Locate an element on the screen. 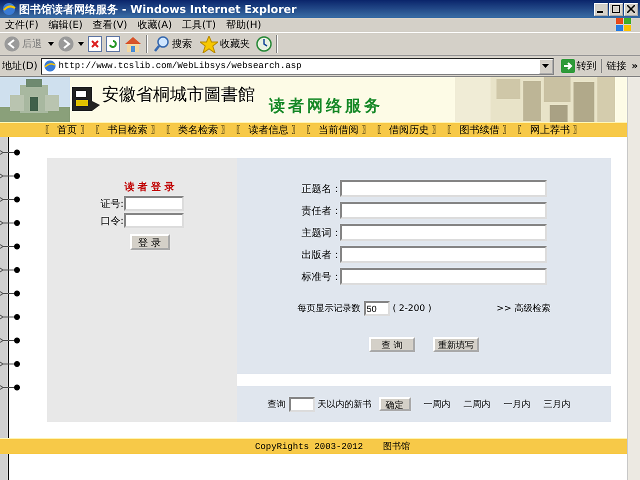 This screenshot has height=480, width=640. nav-link: 〖 借阅历史 〗 is located at coordinates (409, 130).